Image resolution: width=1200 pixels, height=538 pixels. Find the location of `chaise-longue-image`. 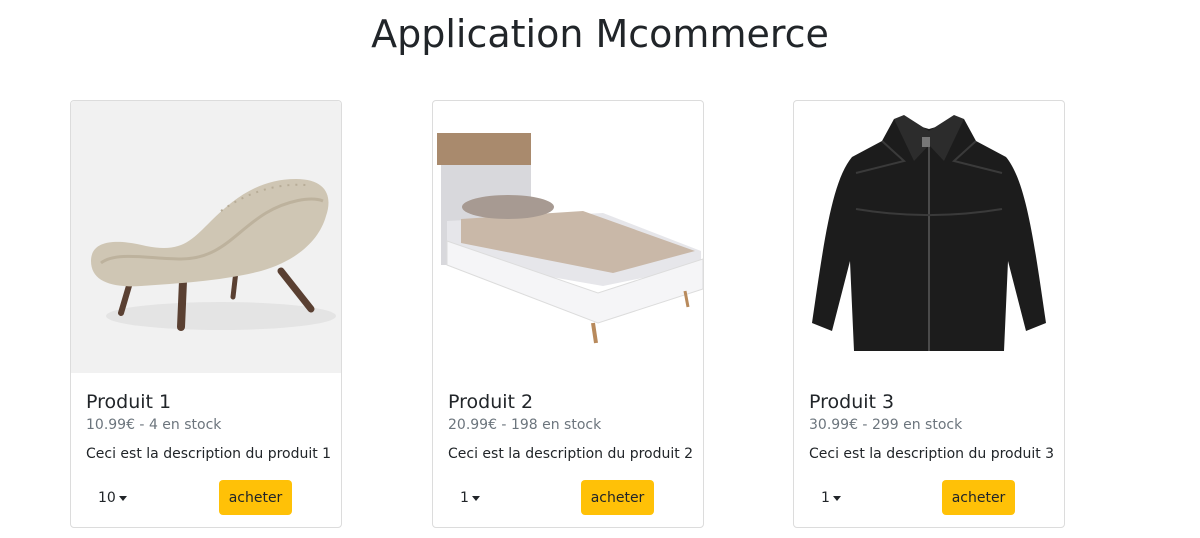

chaise-longue-image is located at coordinates (206, 237).